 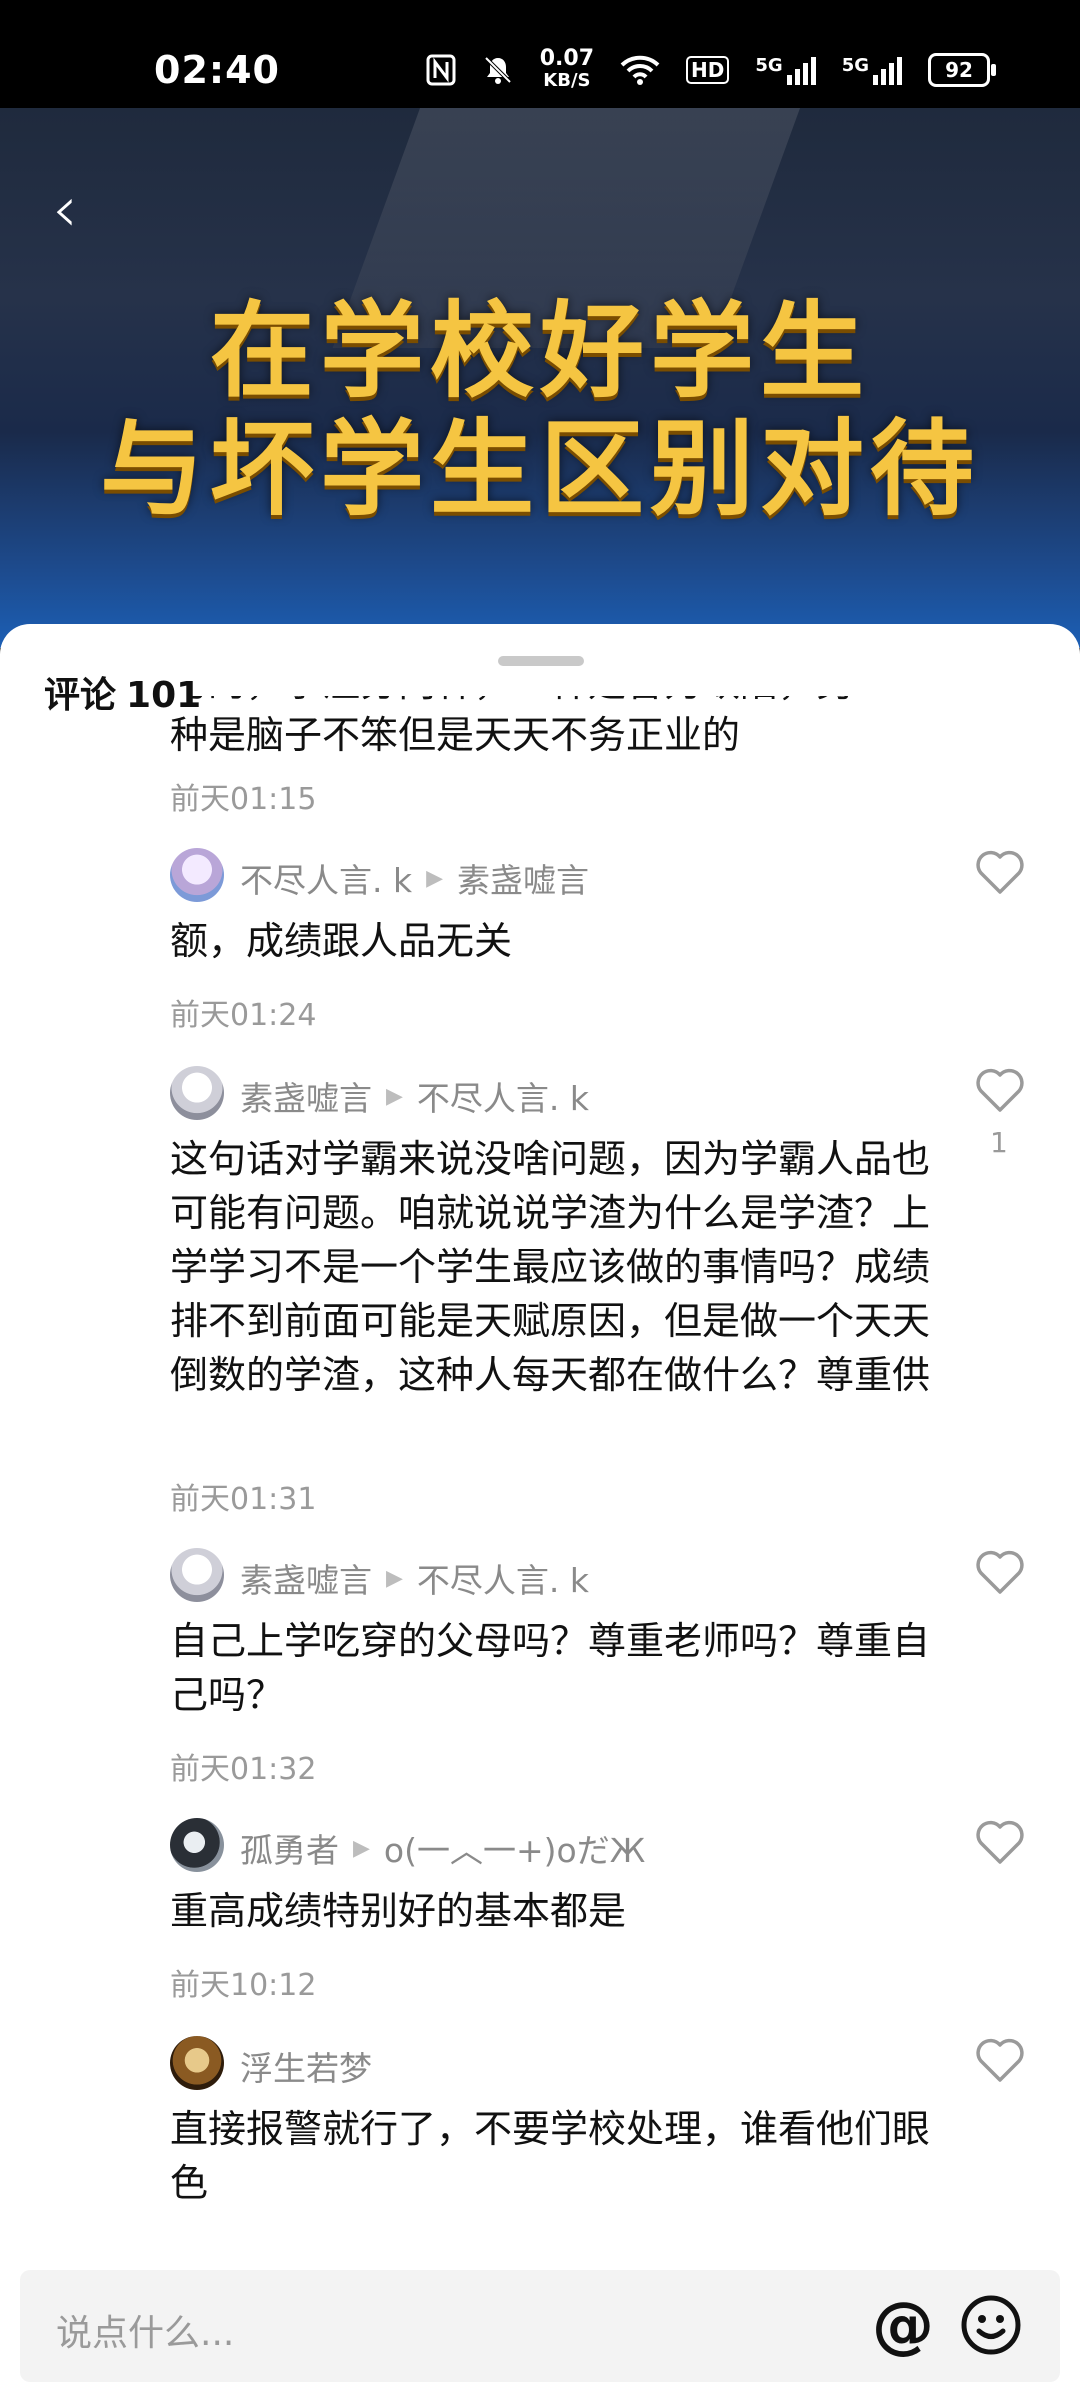 What do you see at coordinates (217, 70) in the screenshot?
I see `status-time: 02:40` at bounding box center [217, 70].